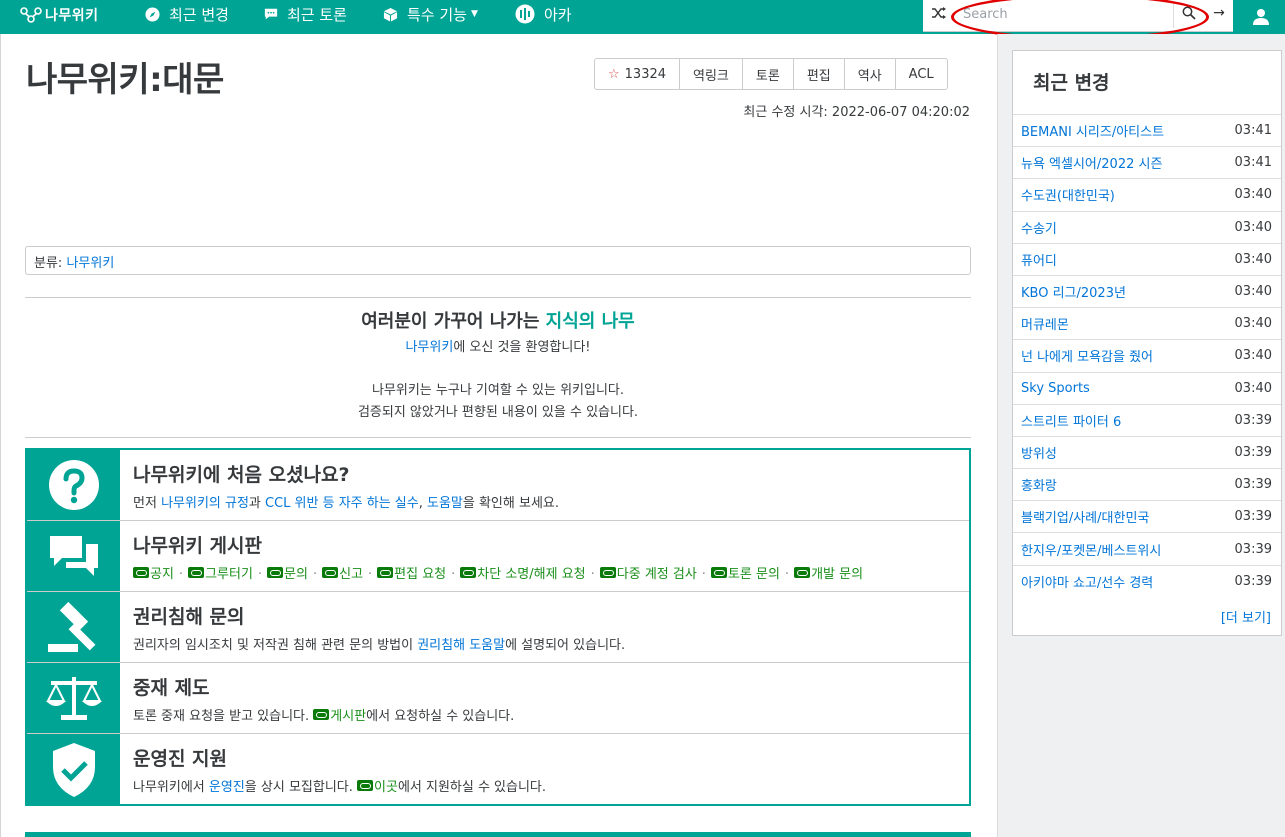 The width and height of the screenshot is (1285, 837). I want to click on board-link-dev-inquiry: 개발 문의, so click(837, 572).